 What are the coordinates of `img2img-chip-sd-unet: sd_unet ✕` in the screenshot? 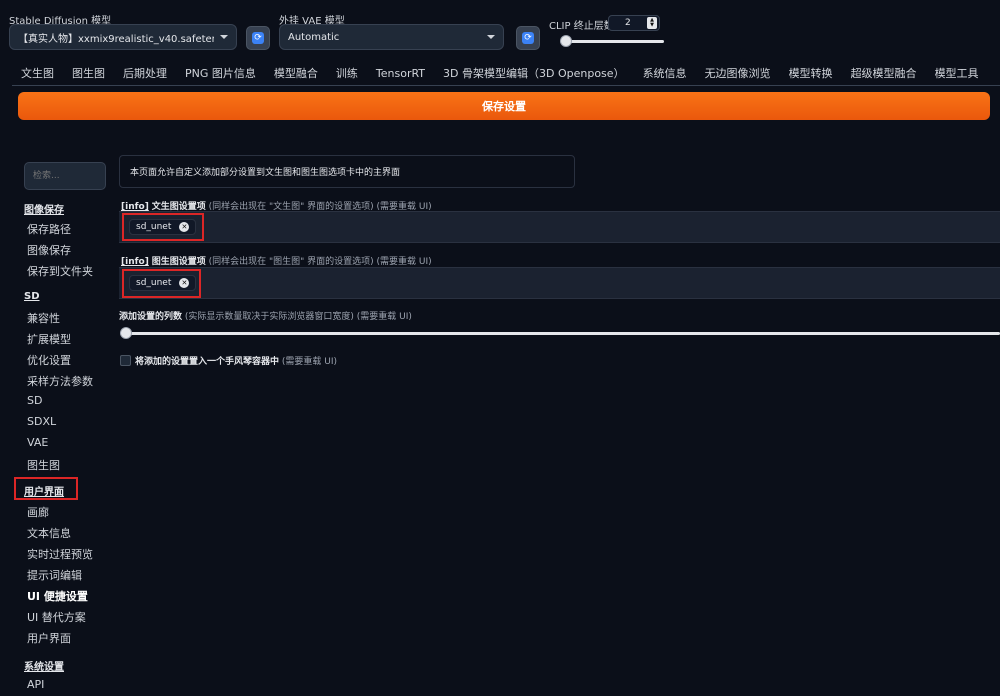 It's located at (163, 283).